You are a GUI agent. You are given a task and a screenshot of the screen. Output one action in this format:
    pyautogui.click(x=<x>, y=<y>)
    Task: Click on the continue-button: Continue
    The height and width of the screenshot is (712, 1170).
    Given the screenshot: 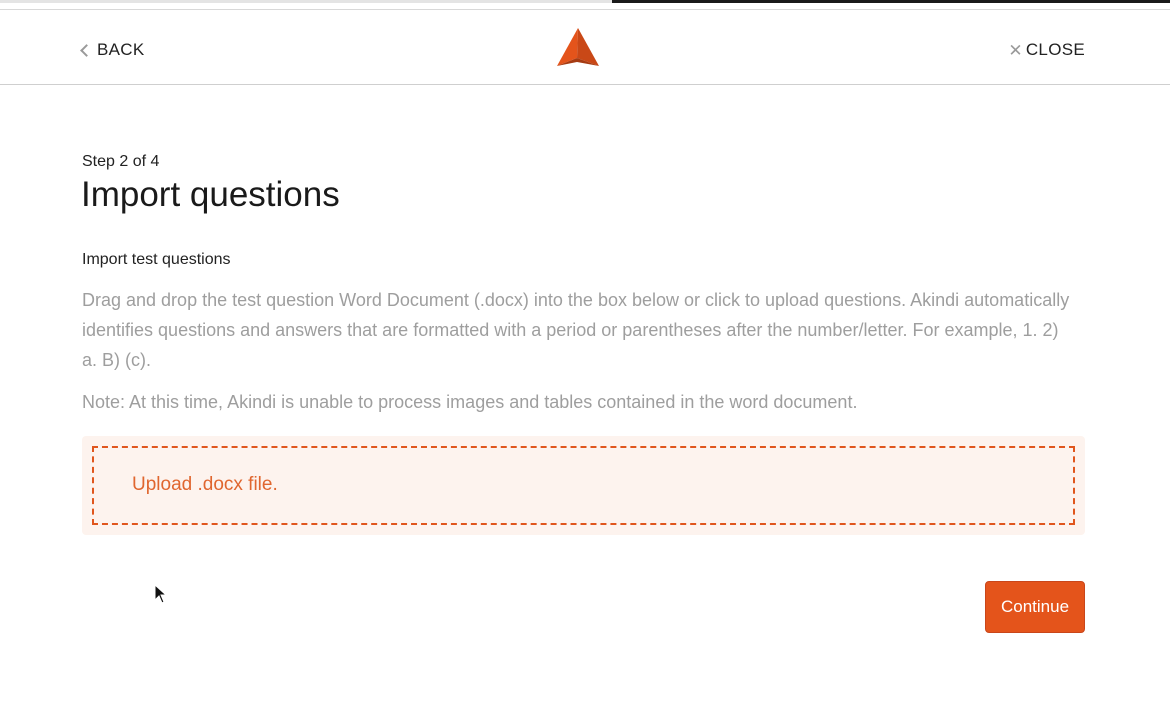 What is the action you would take?
    pyautogui.click(x=1035, y=607)
    